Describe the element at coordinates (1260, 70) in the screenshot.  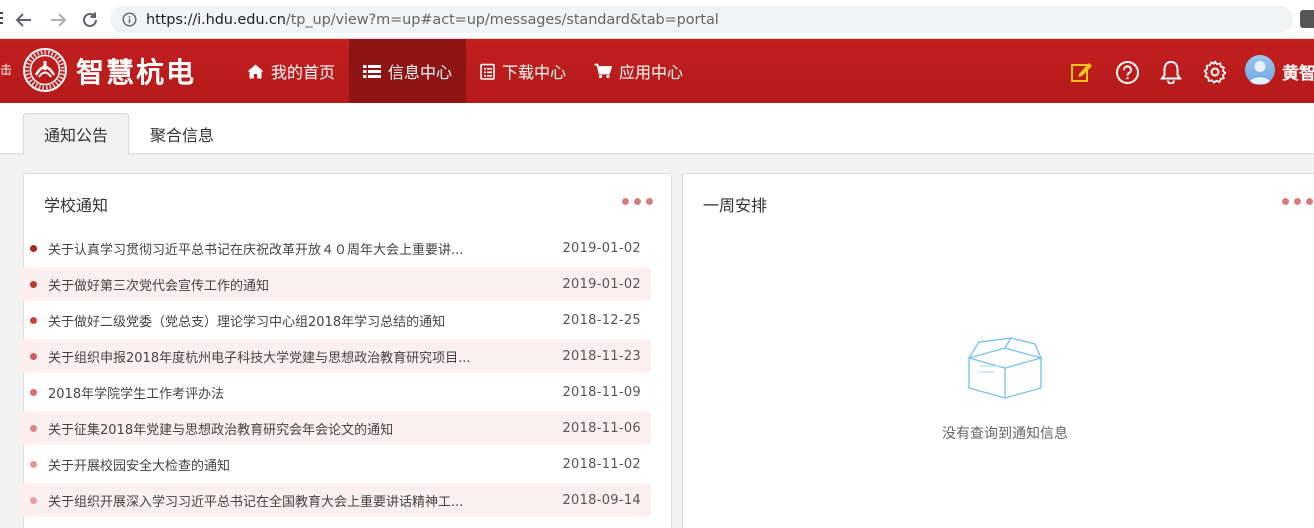
I see `avatar` at that location.